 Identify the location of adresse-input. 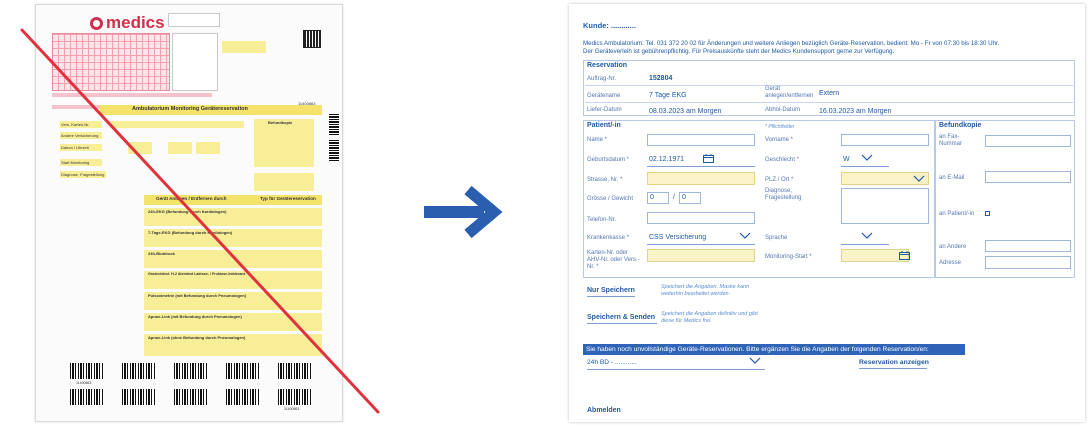
(1028, 262).